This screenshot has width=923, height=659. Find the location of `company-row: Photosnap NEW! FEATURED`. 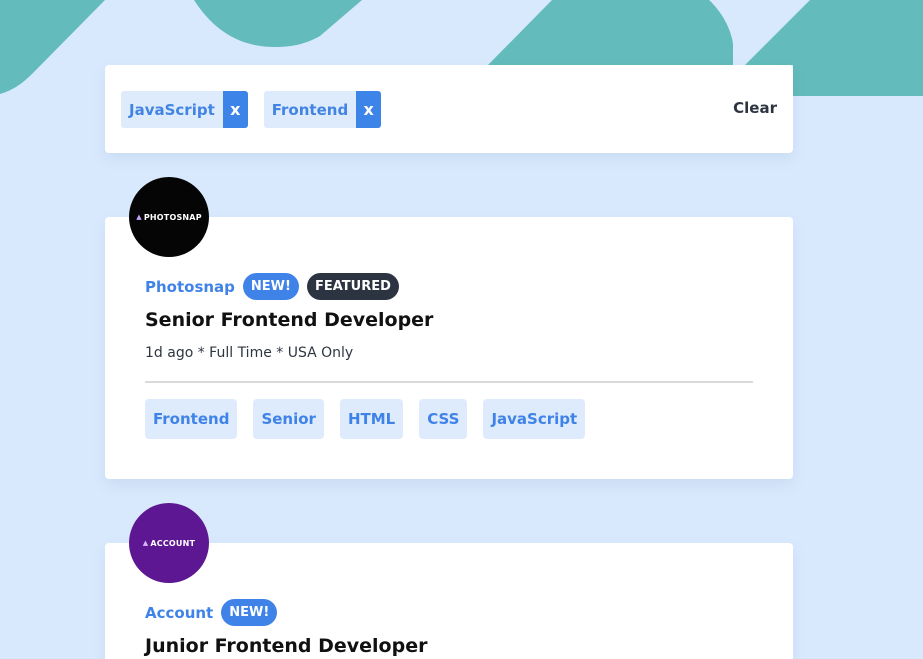

company-row: Photosnap NEW! FEATURED is located at coordinates (272, 286).